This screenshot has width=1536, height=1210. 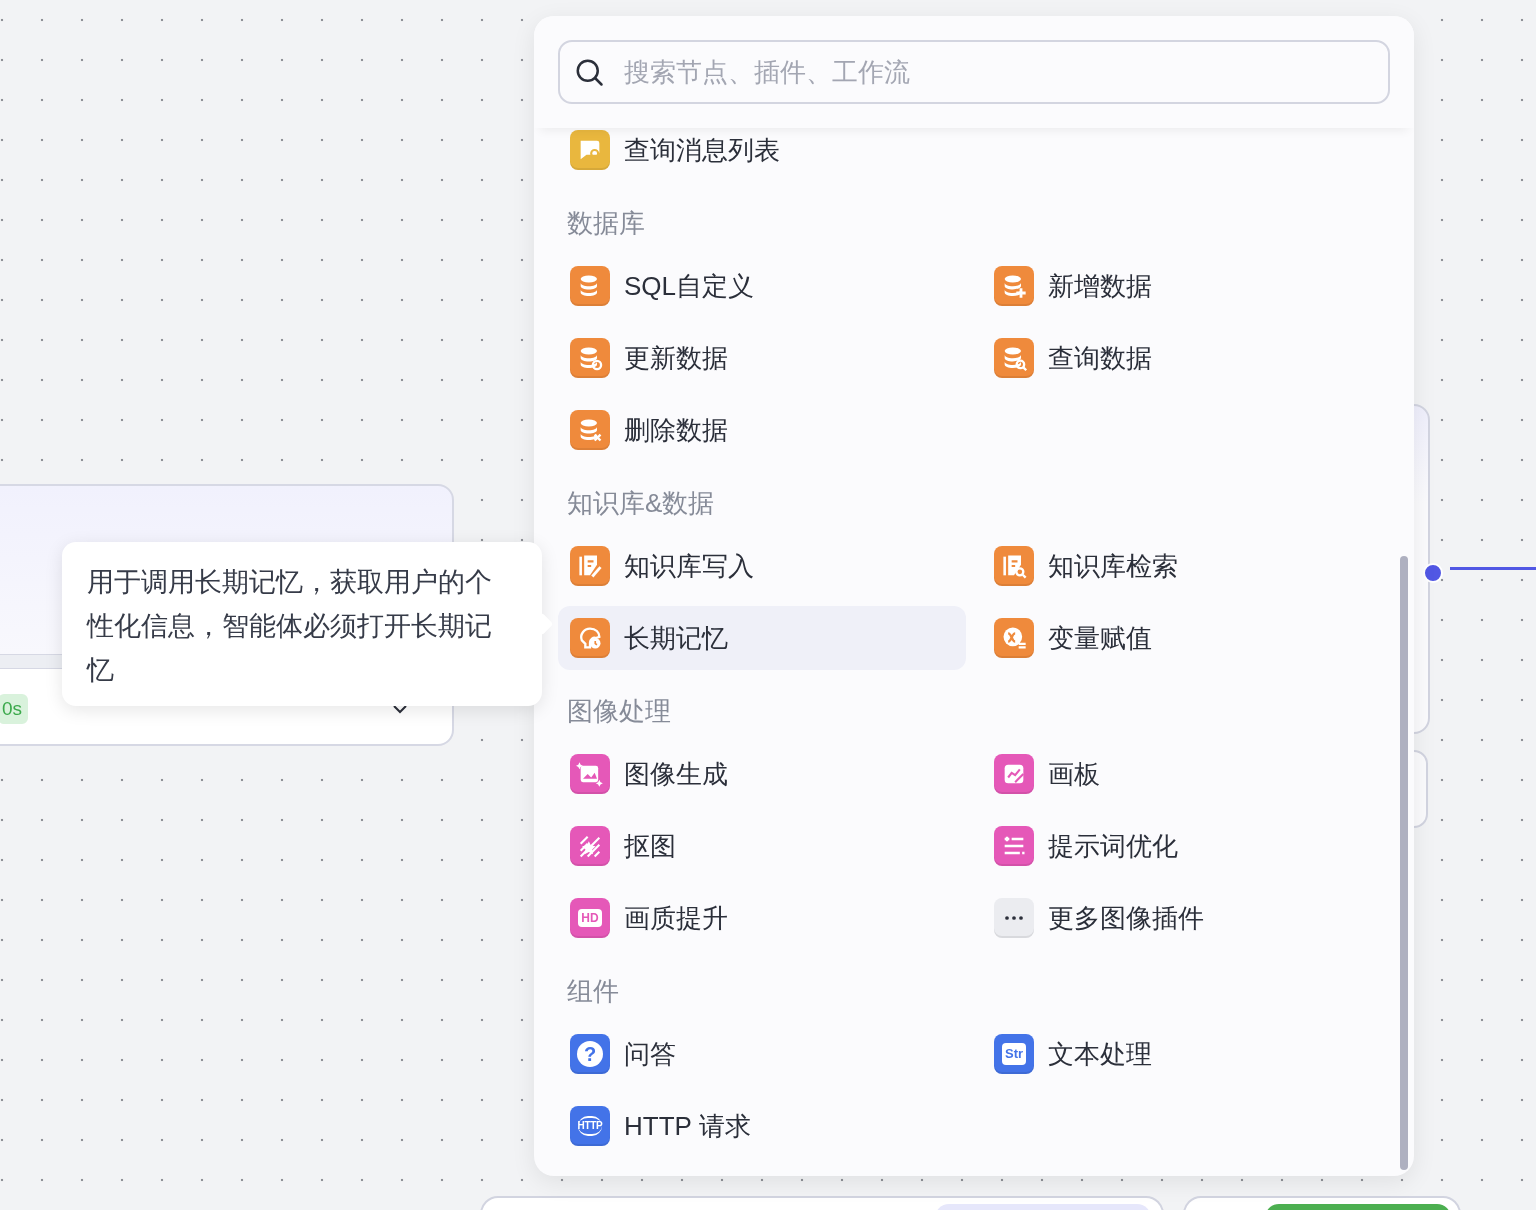 I want to click on tooltip-text: 用于调用长期记忆，获取用户的个性化信息，智能体必须打开长期记忆, so click(x=290, y=626).